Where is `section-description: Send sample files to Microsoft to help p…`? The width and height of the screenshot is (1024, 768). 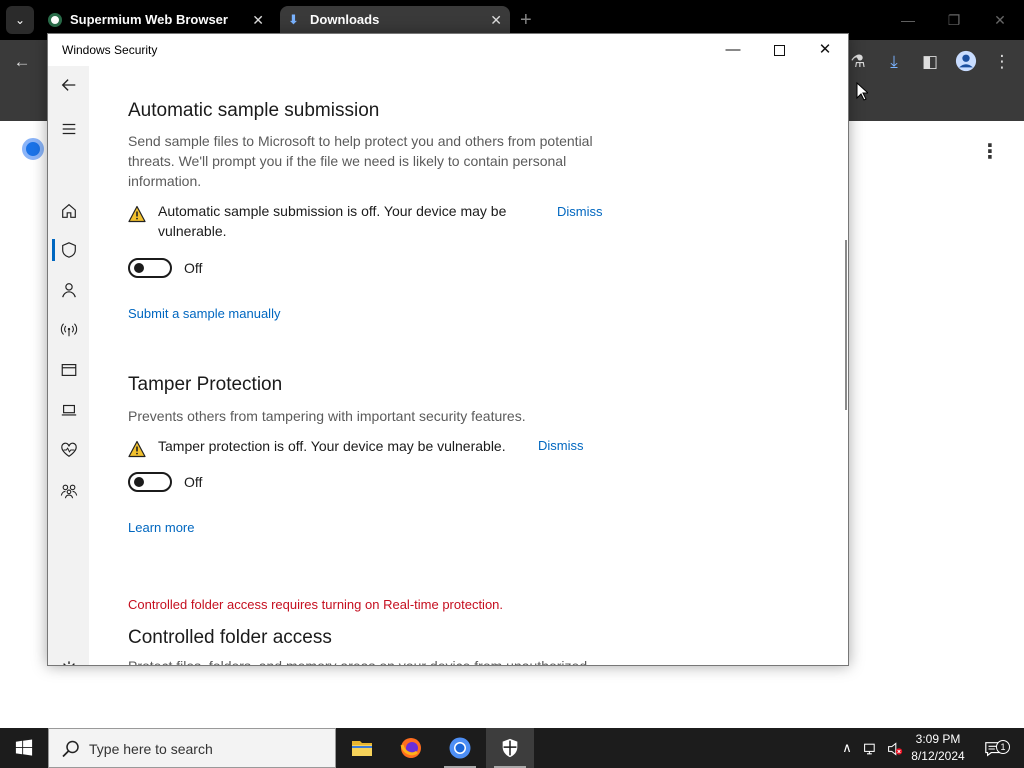 section-description: Send sample files to Microsoft to help p… is located at coordinates (360, 161).